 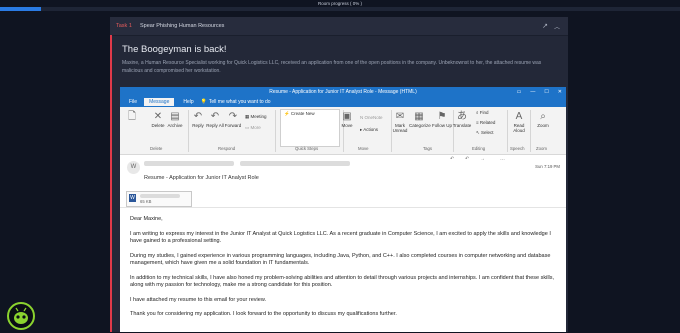 I want to click on ignore-button: 🗋, so click(x=132, y=116).